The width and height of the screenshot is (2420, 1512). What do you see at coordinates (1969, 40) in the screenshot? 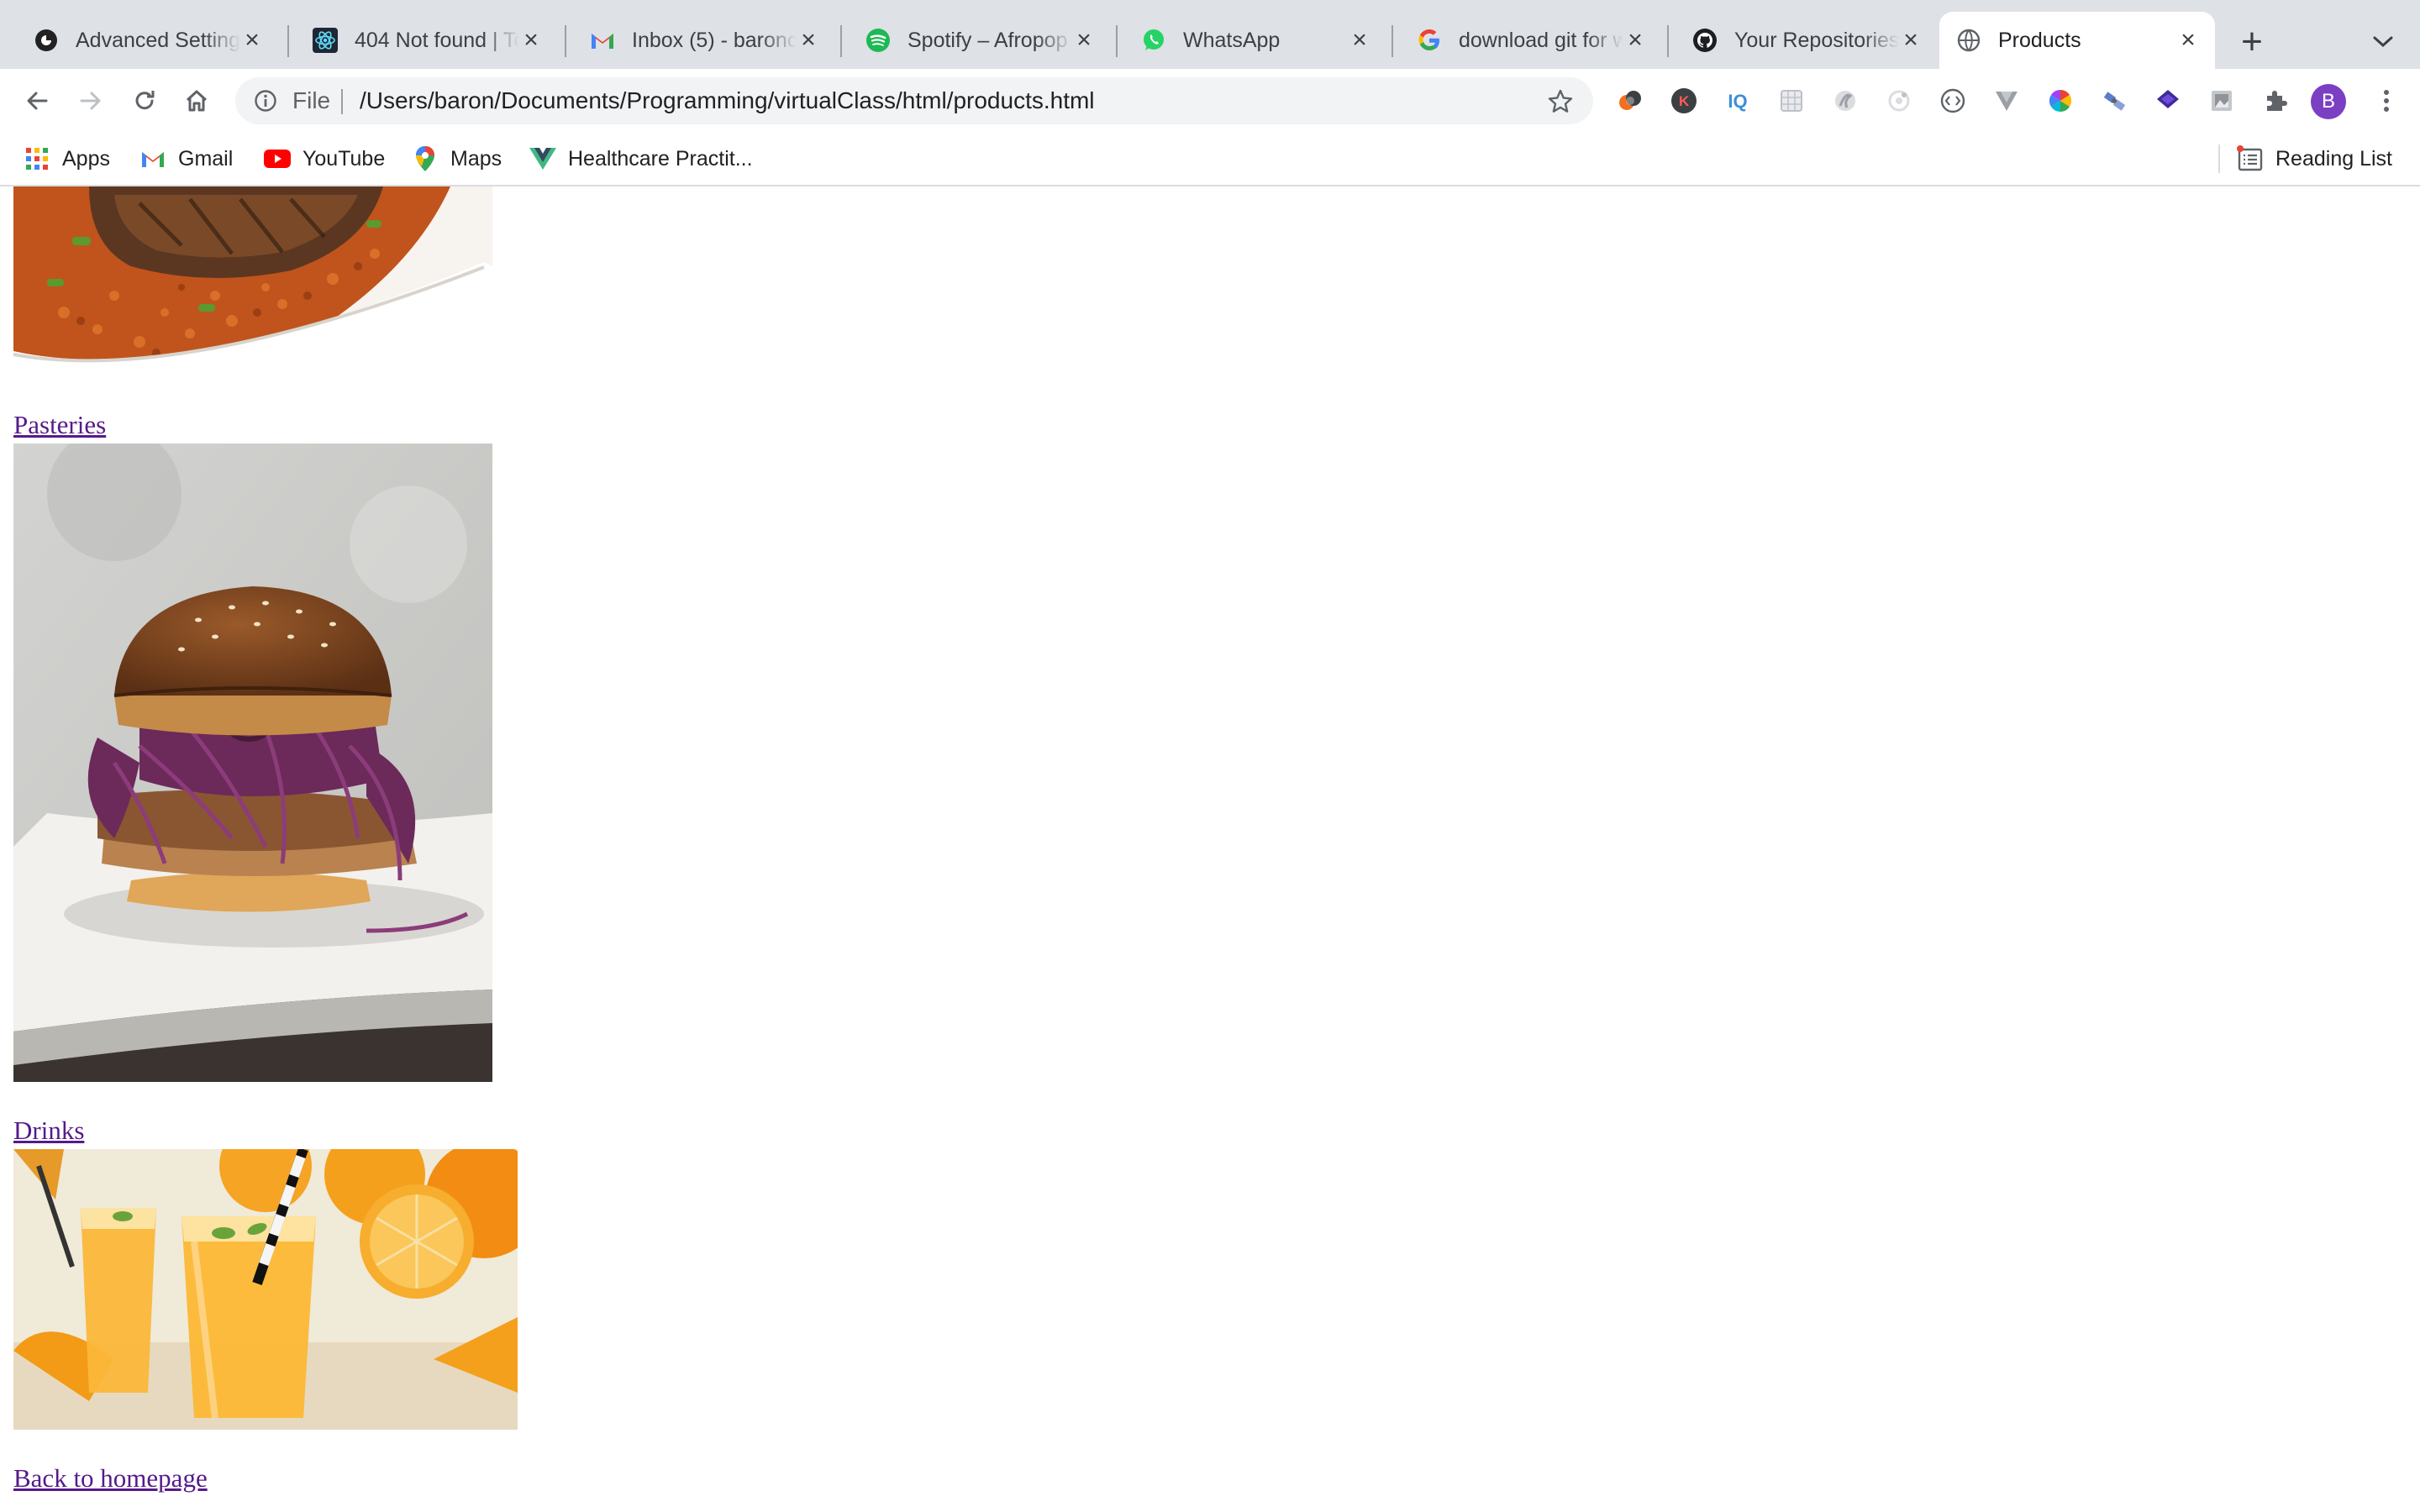
I see `globe-icon` at bounding box center [1969, 40].